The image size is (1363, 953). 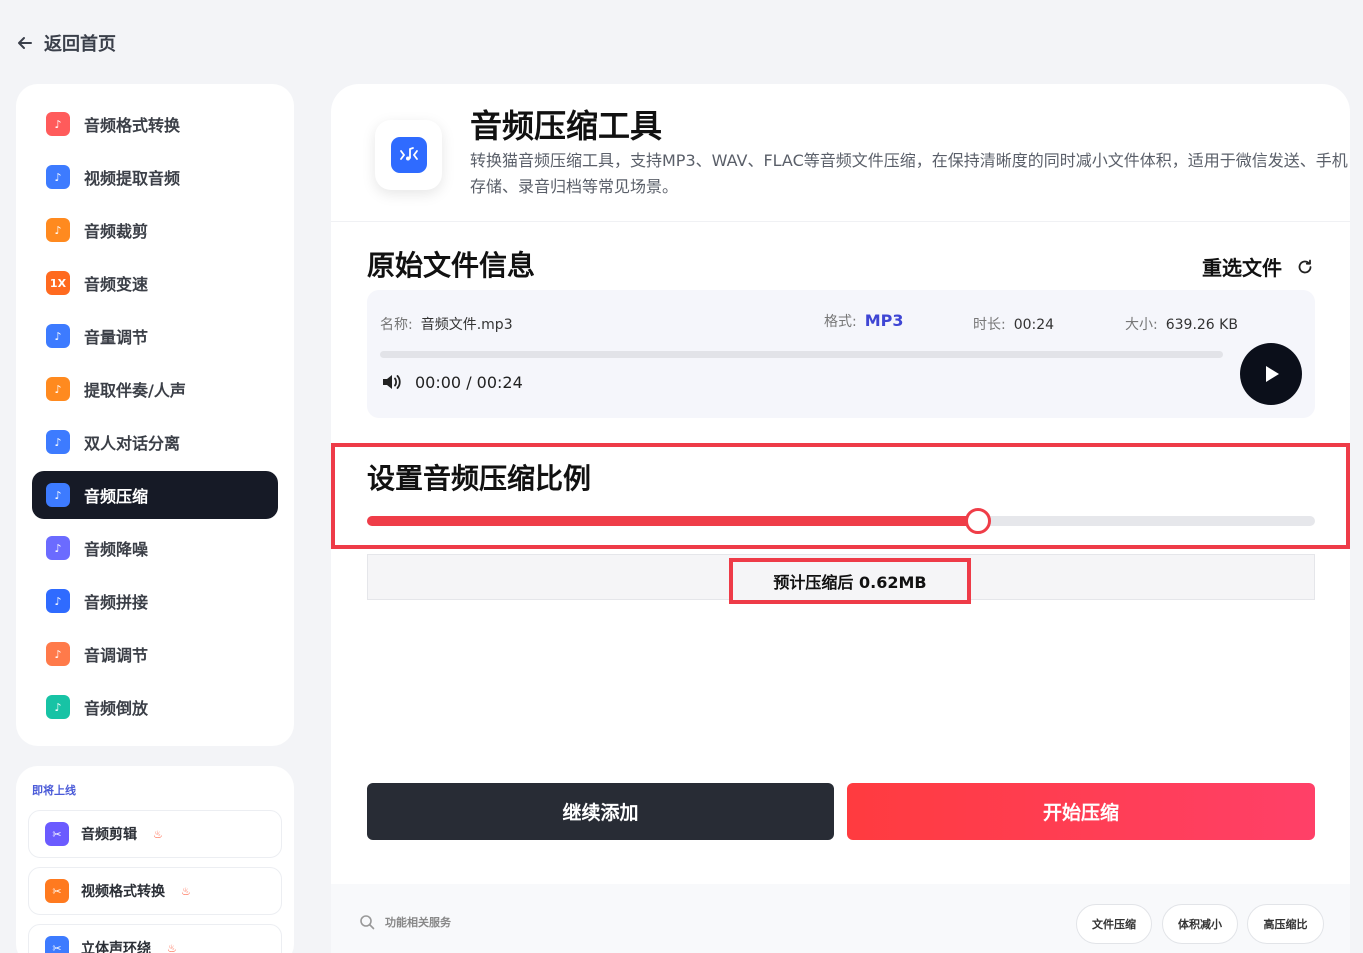 I want to click on compression-slider, so click(x=841, y=521).